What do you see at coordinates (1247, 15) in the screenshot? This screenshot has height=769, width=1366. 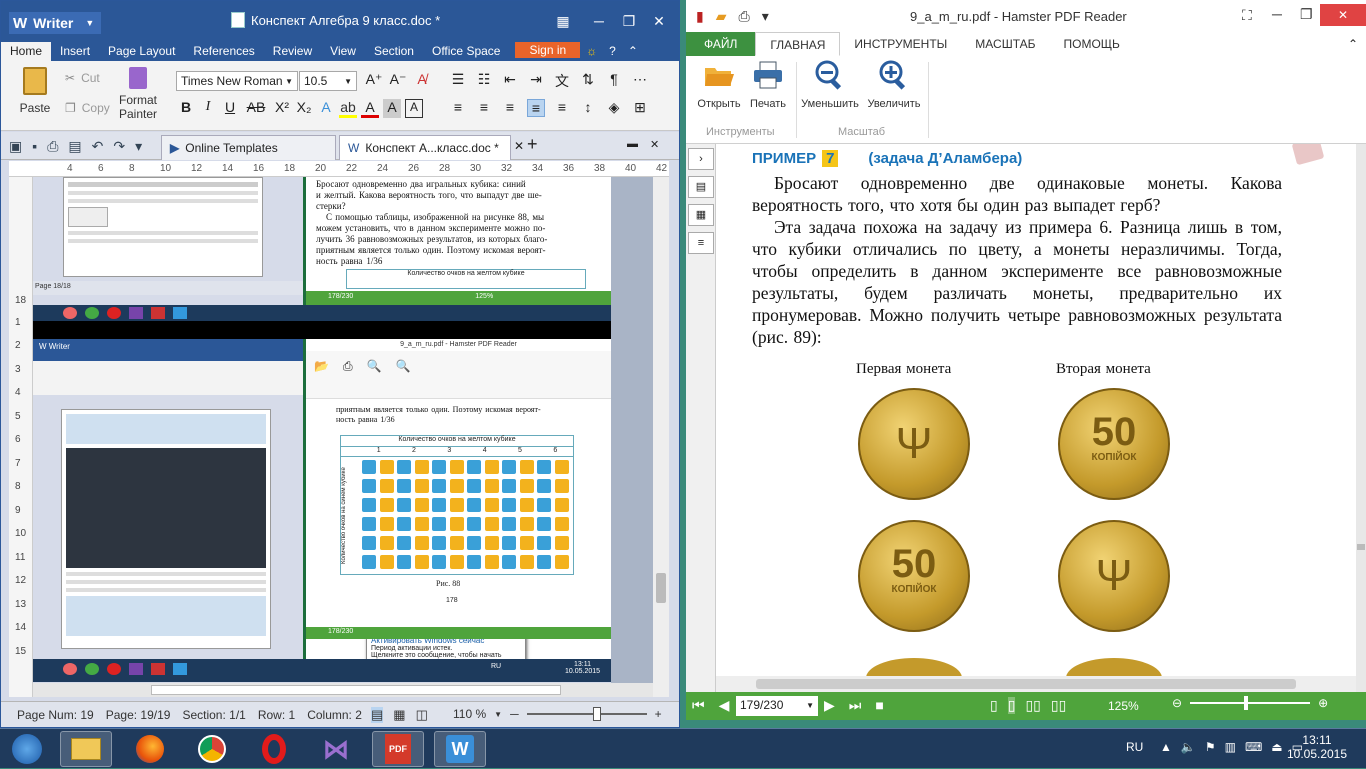 I see `fullscreen-icon: ⛶` at bounding box center [1247, 15].